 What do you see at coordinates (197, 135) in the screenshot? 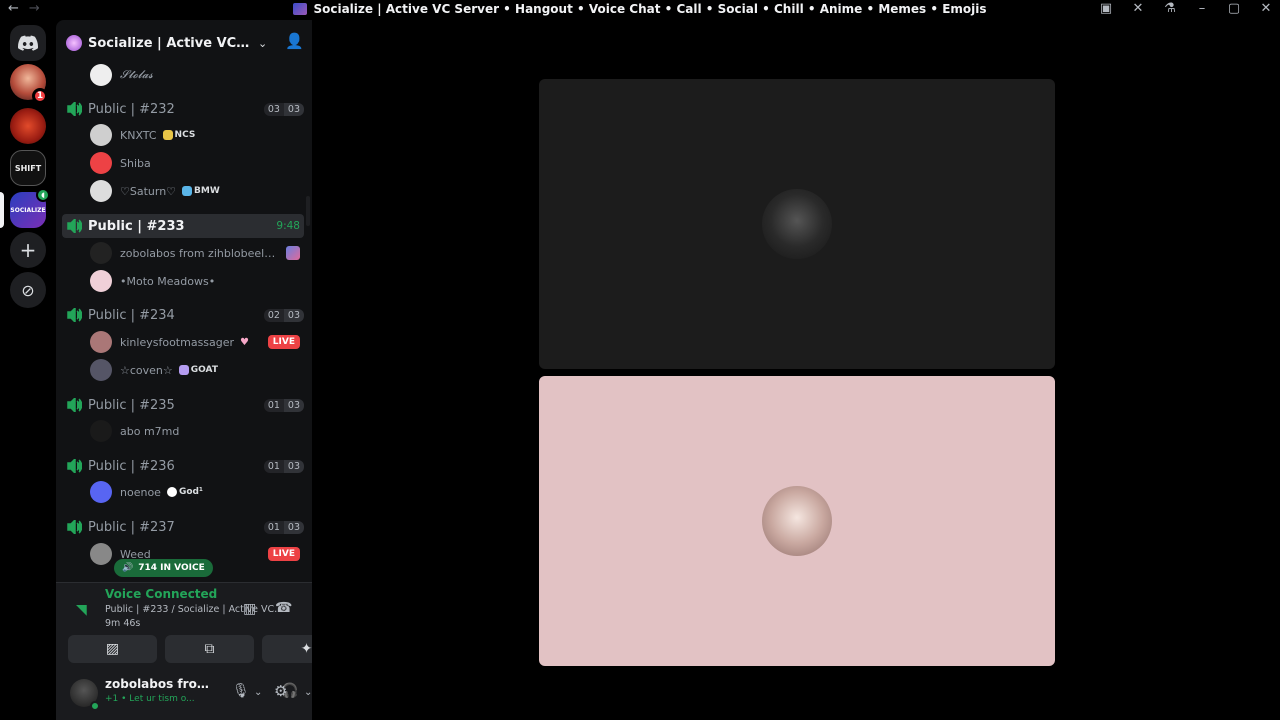
I see `member-item: KNXTC NCS` at bounding box center [197, 135].